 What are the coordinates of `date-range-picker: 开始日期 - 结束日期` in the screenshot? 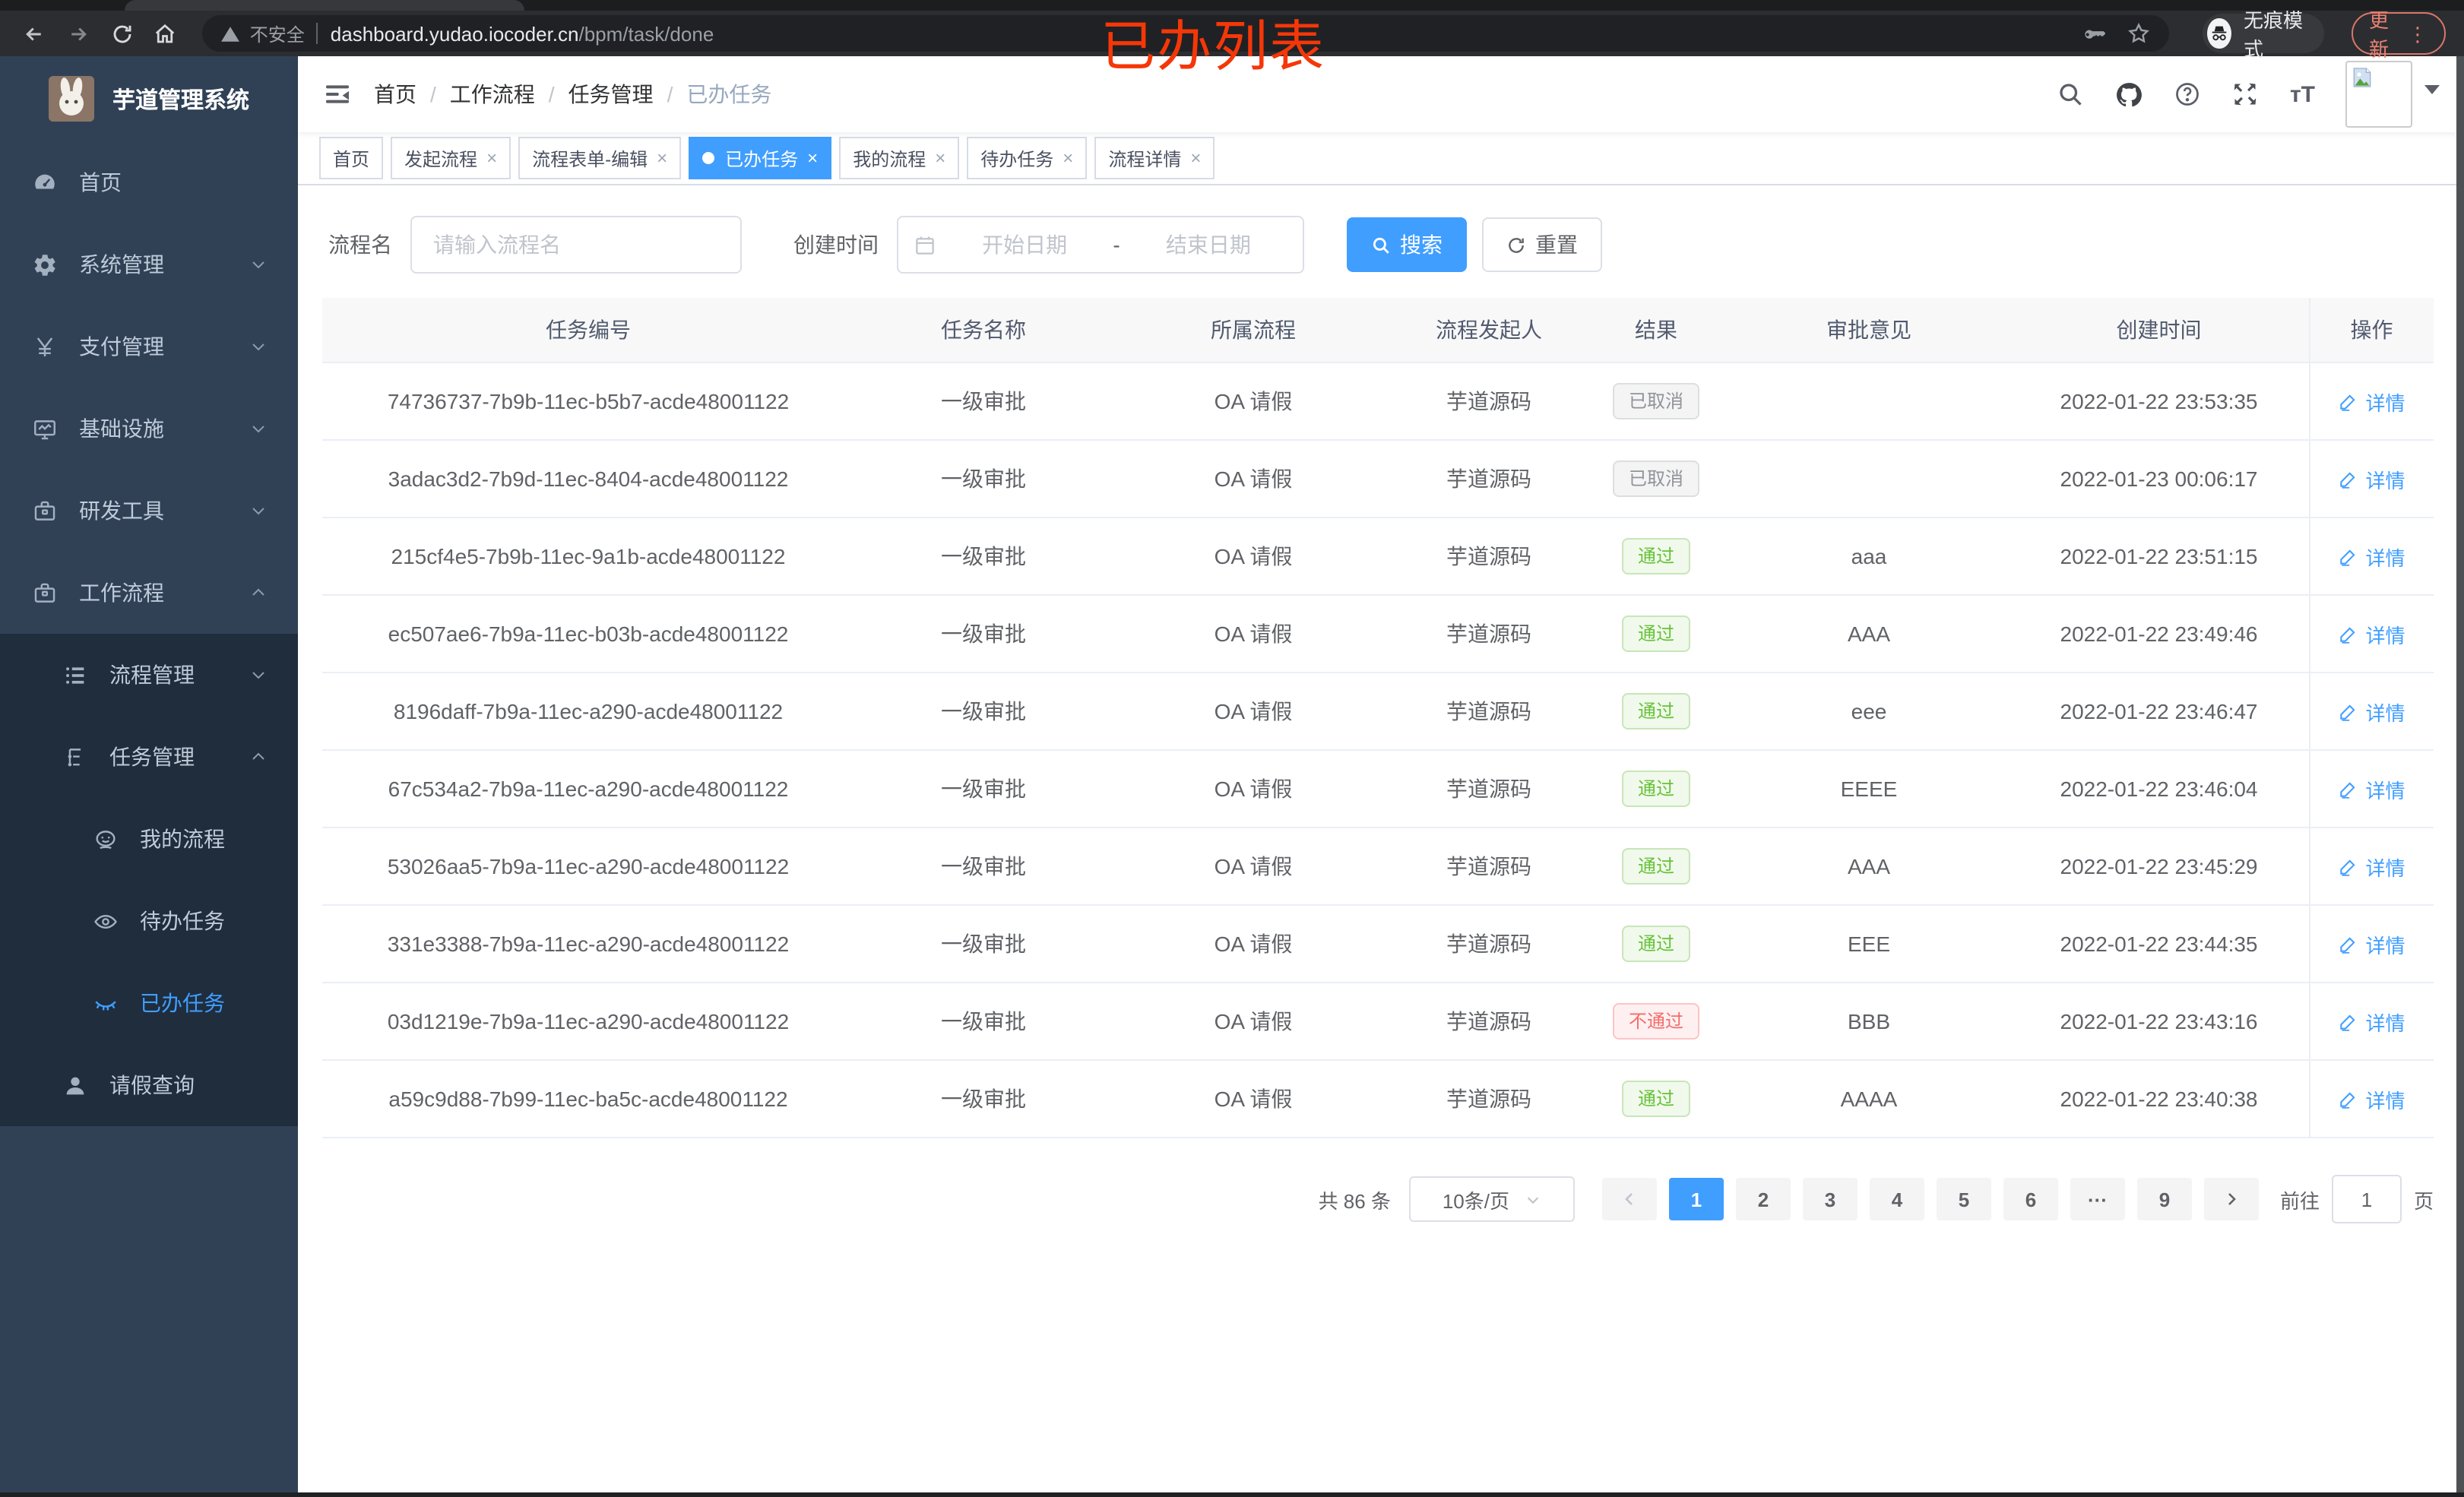 It's located at (1100, 245).